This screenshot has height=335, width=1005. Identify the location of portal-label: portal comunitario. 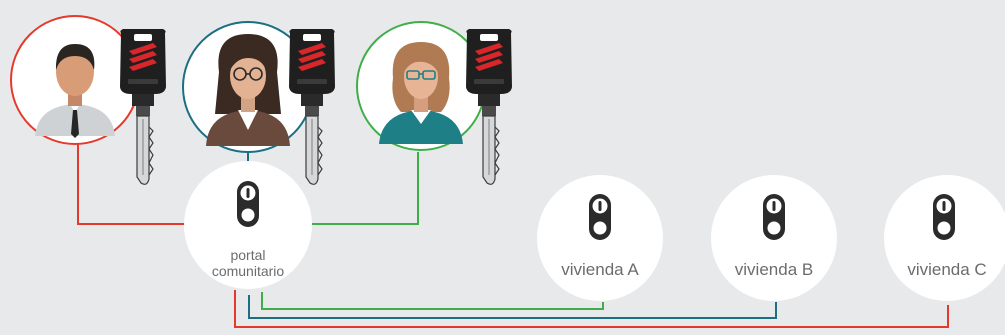
(248, 263).